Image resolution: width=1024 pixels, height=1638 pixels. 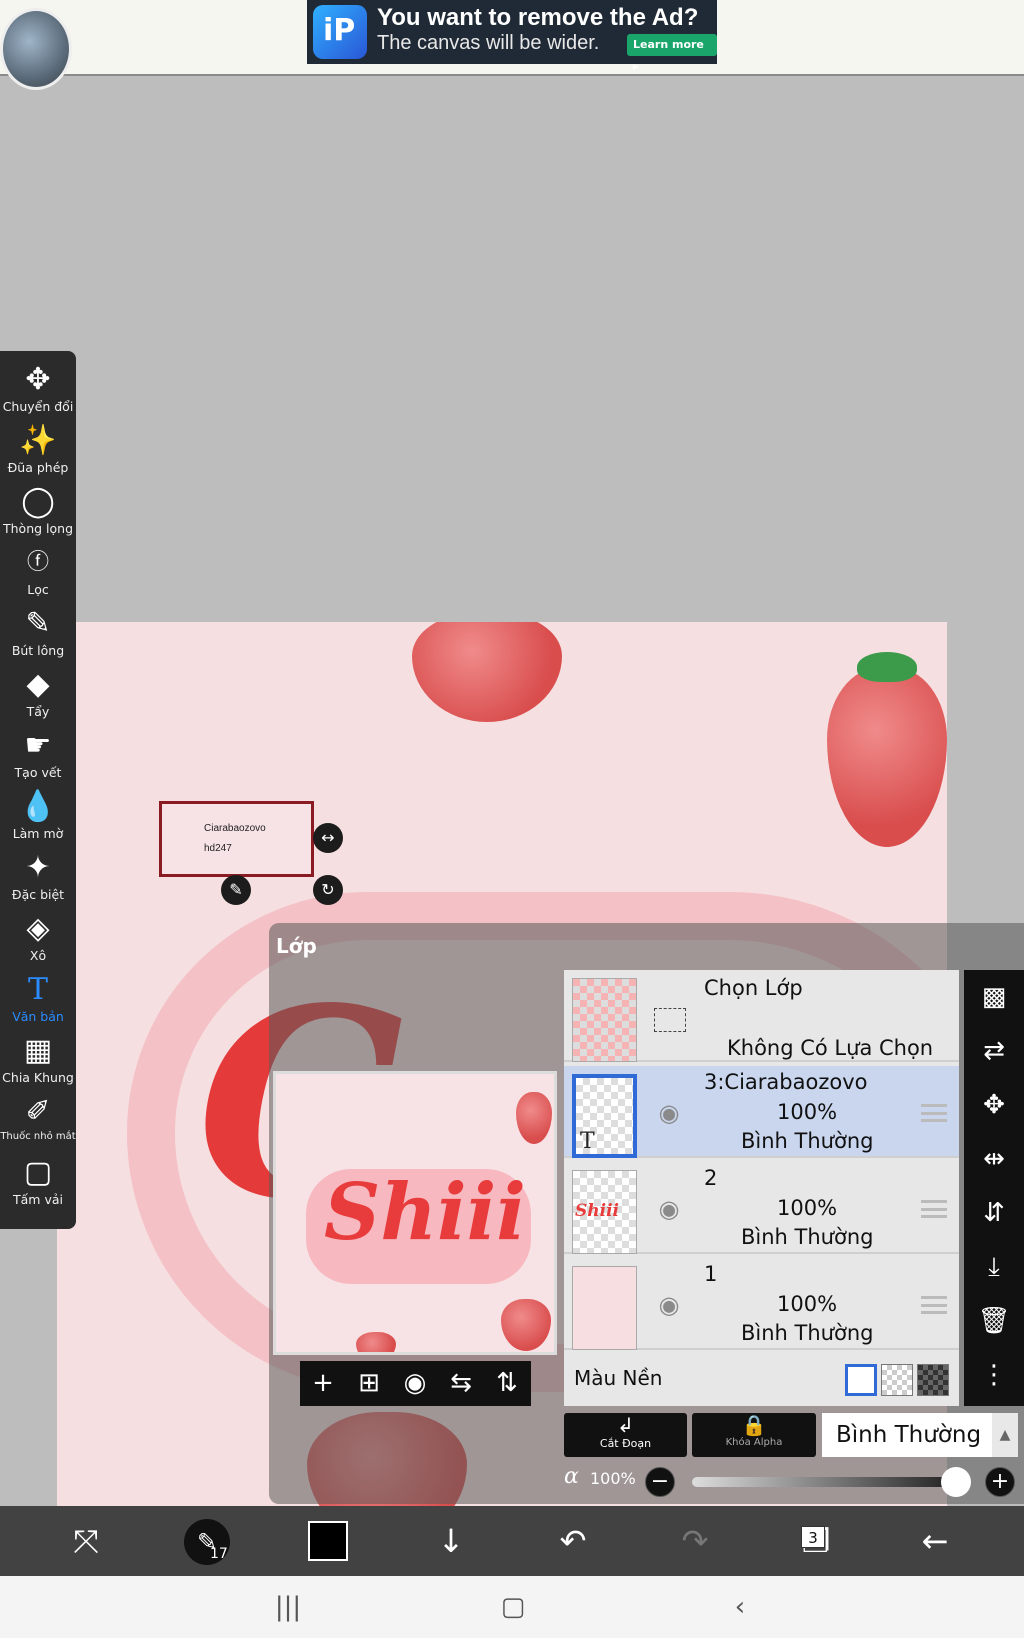 I want to click on smudge-icon: ☛, so click(x=38, y=745).